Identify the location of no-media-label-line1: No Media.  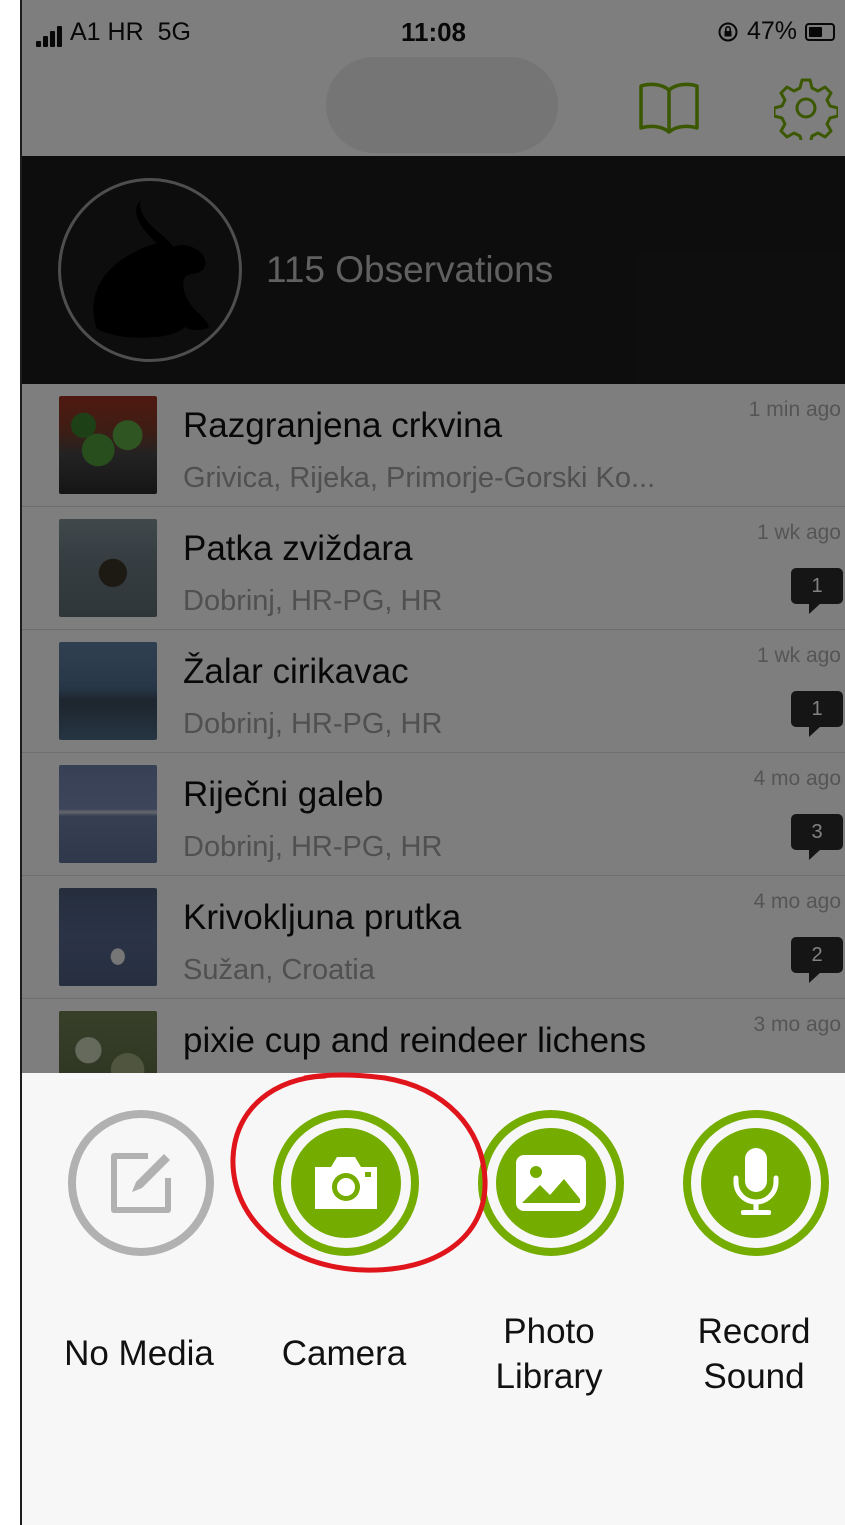
(139, 1353).